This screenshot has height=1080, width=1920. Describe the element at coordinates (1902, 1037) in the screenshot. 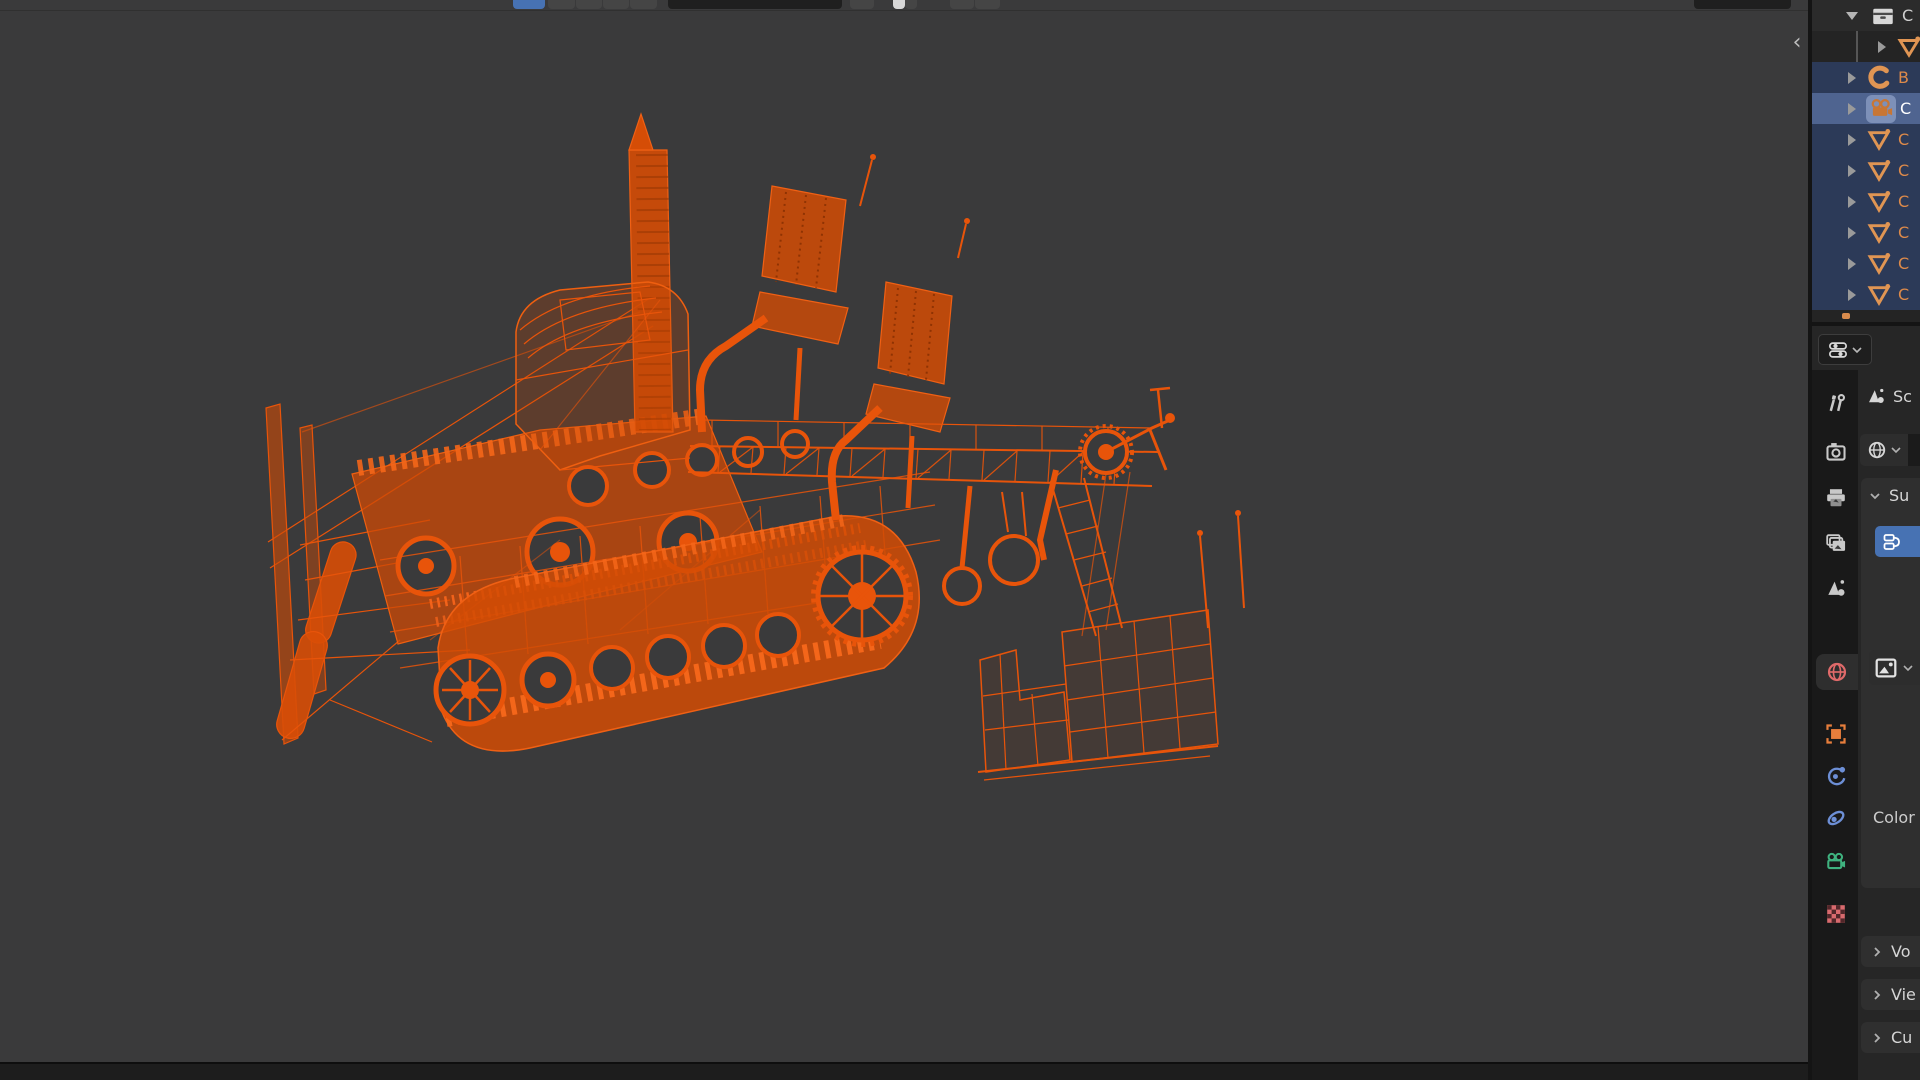

I see `custom-properties-panel-label: Cu` at that location.